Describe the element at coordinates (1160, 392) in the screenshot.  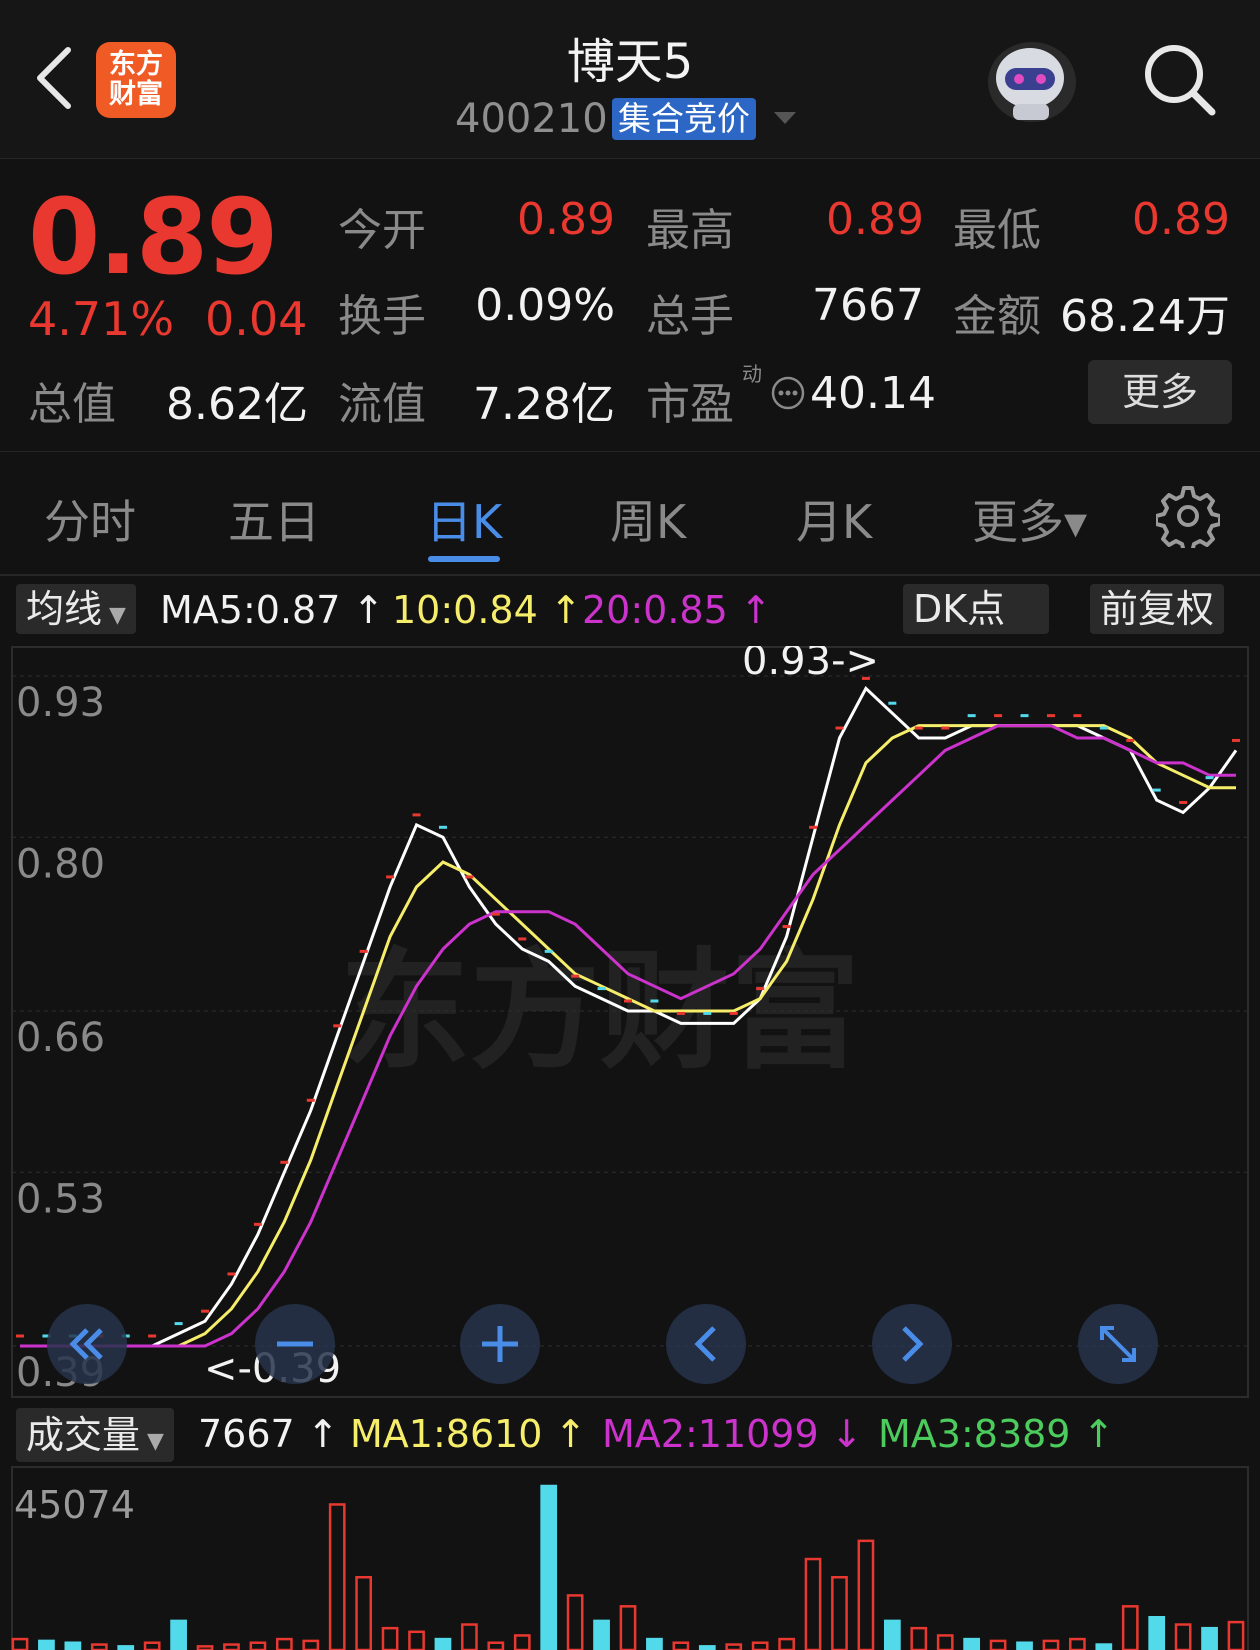
I see `more-stats-button: 更多` at that location.